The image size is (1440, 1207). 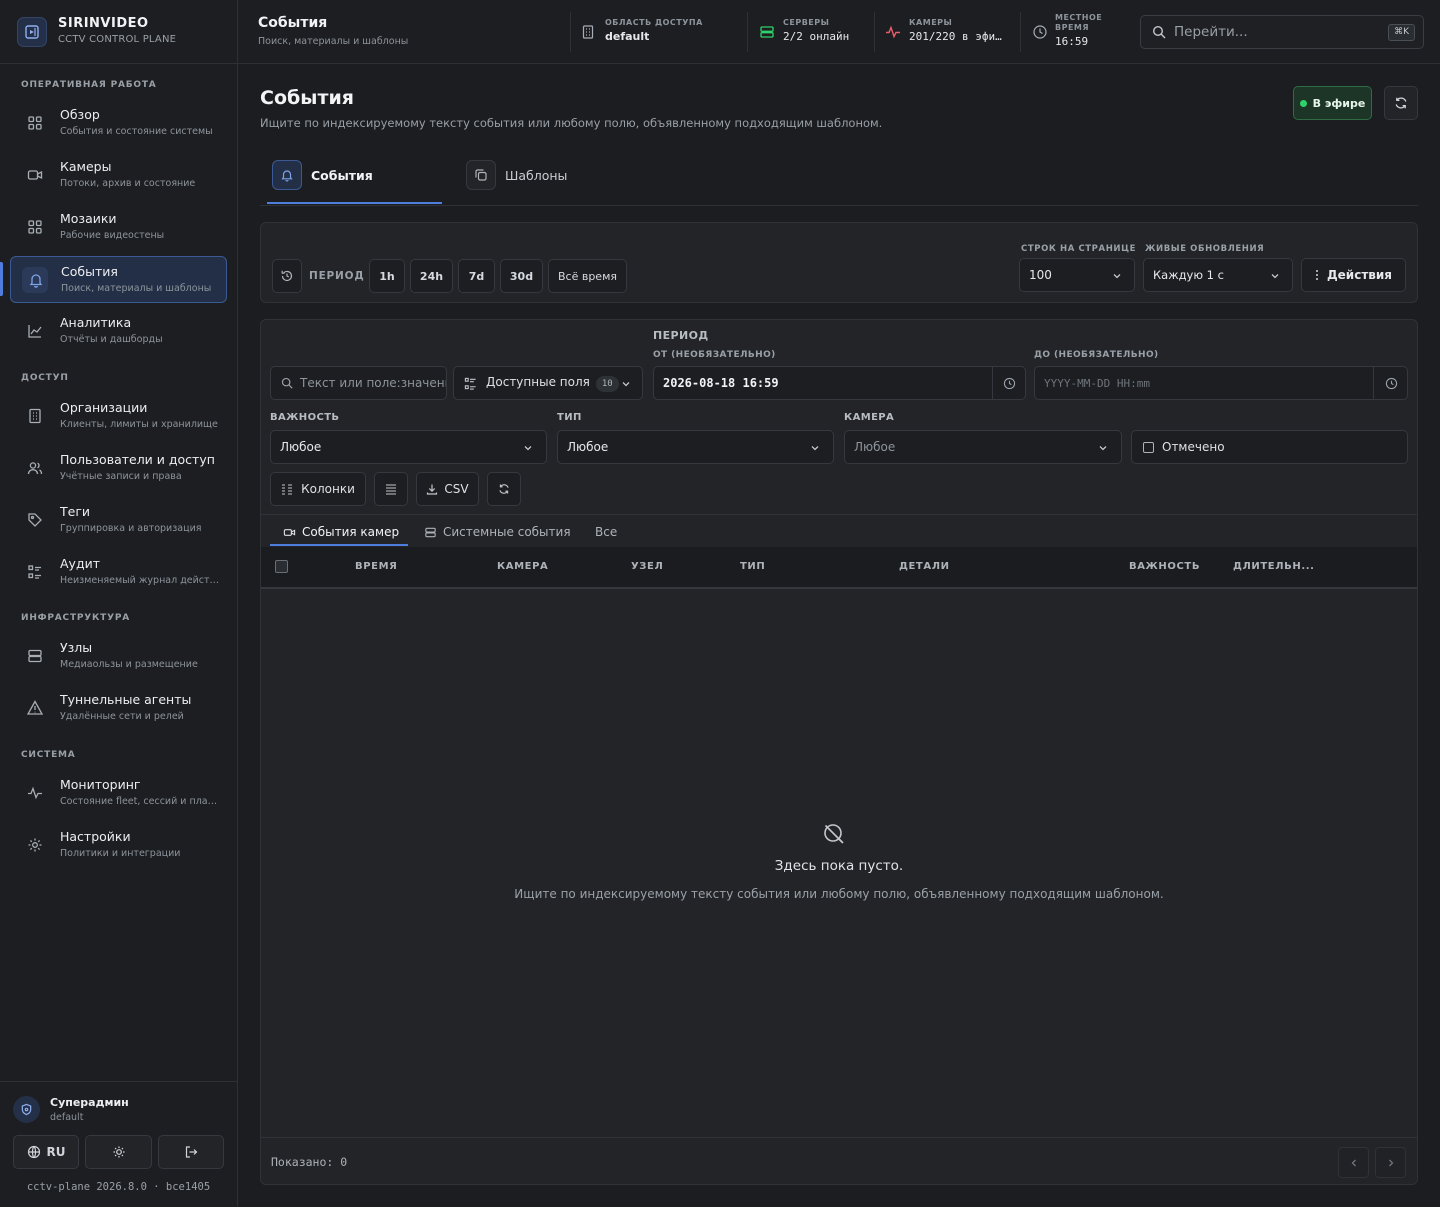 I want to click on sidebar-item-nodes: Узлы Медиаользы и размещение, so click(x=118, y=656).